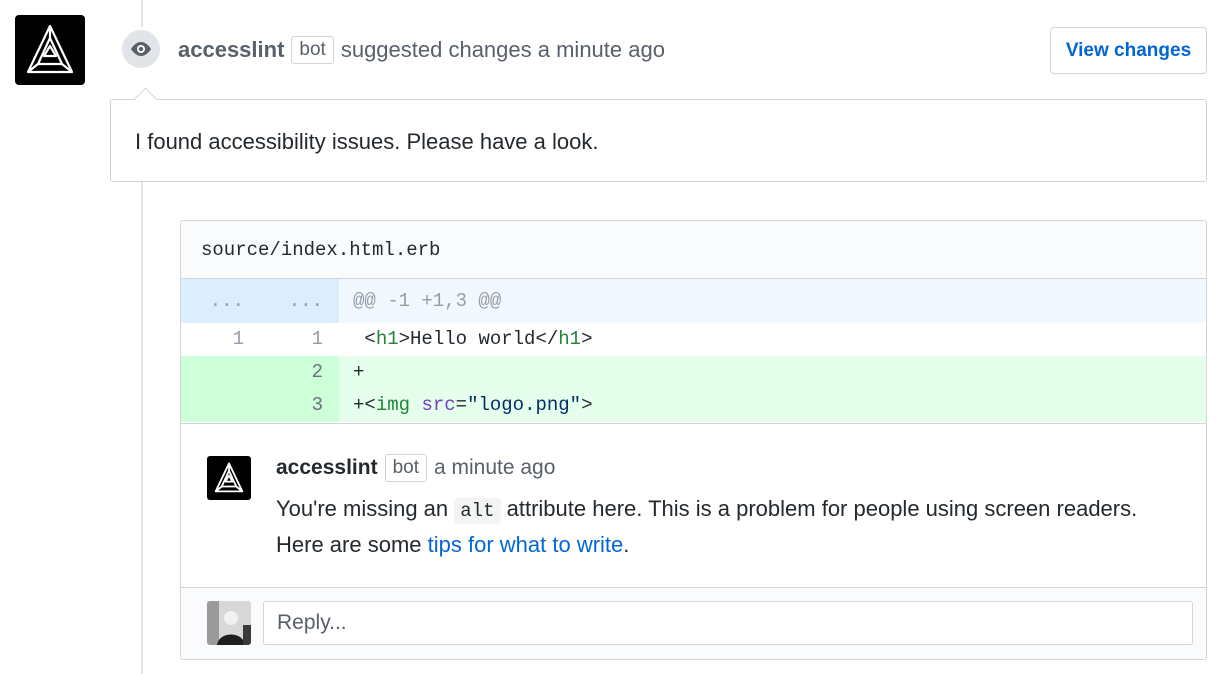 Image resolution: width=1221 pixels, height=674 pixels. I want to click on file-path-text: source/index.html.erb, so click(321, 249).